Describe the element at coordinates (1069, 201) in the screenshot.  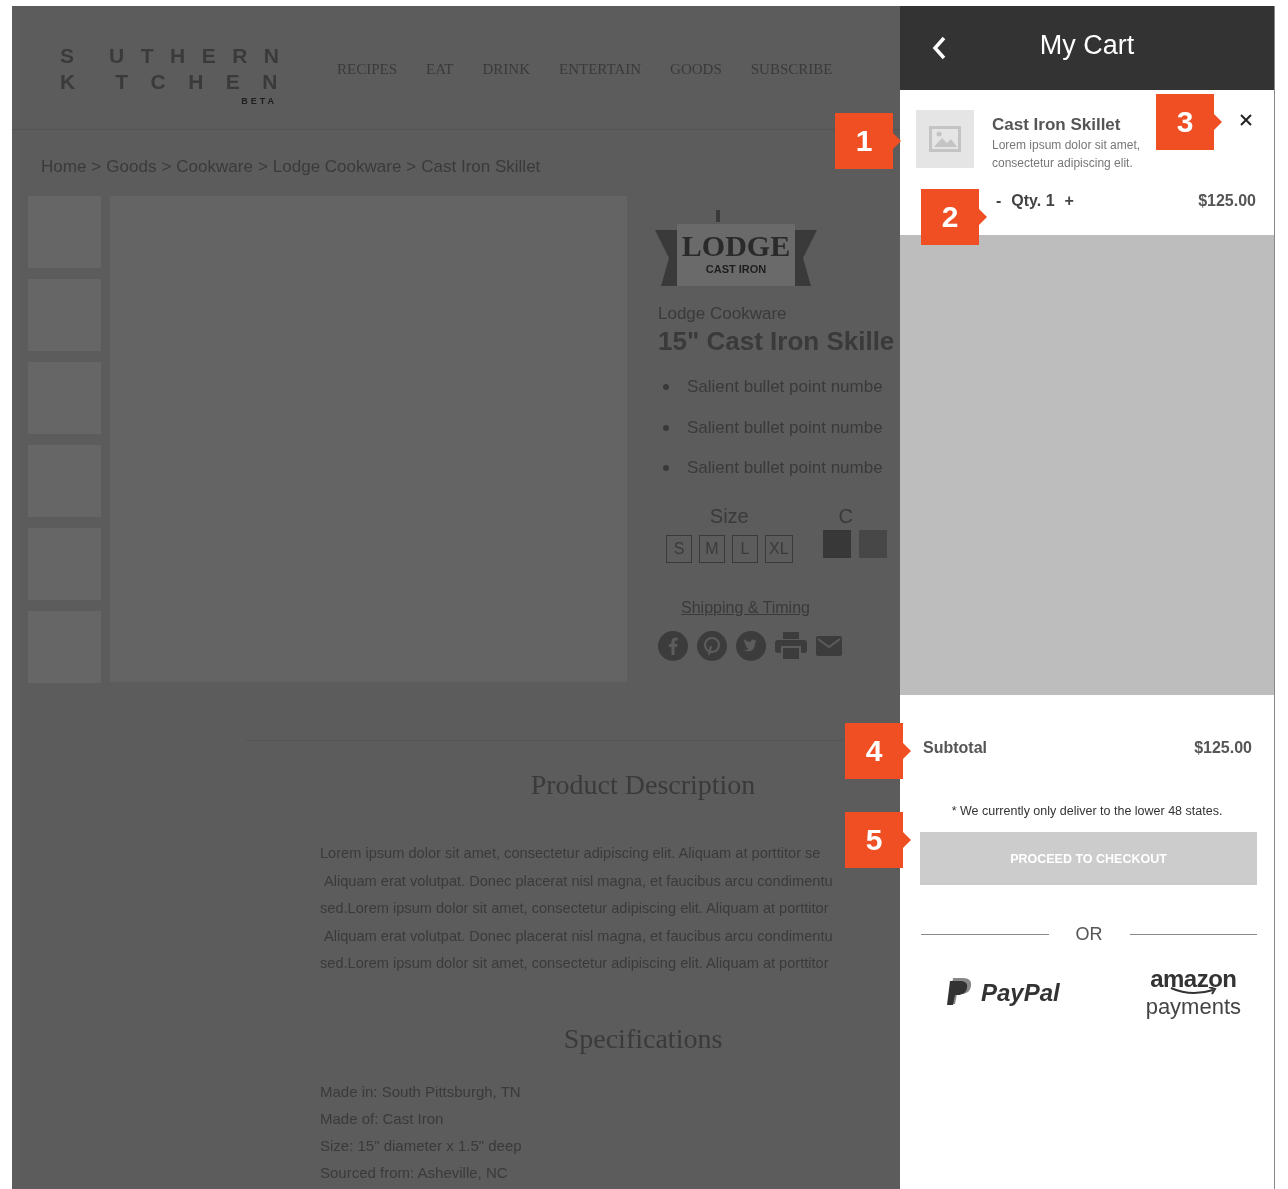
I see `increment-button: +` at that location.